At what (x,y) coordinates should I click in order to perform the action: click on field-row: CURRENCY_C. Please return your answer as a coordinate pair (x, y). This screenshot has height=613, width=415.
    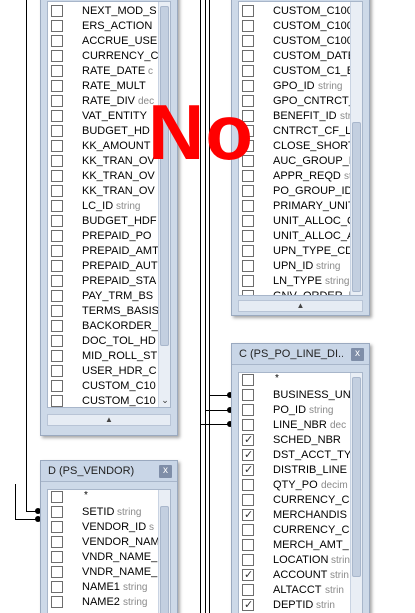
    Looking at the image, I should click on (109, 56).